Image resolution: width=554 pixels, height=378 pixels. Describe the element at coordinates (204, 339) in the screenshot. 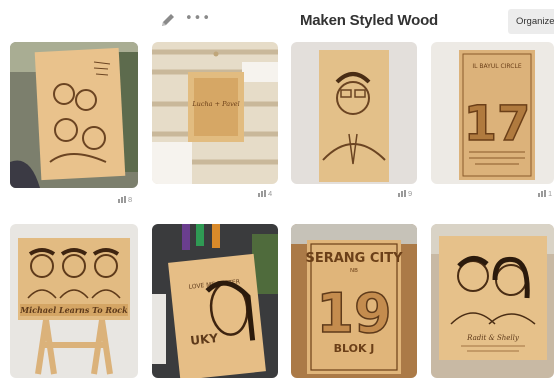

I see `pin6-engraved-name: UKY` at that location.